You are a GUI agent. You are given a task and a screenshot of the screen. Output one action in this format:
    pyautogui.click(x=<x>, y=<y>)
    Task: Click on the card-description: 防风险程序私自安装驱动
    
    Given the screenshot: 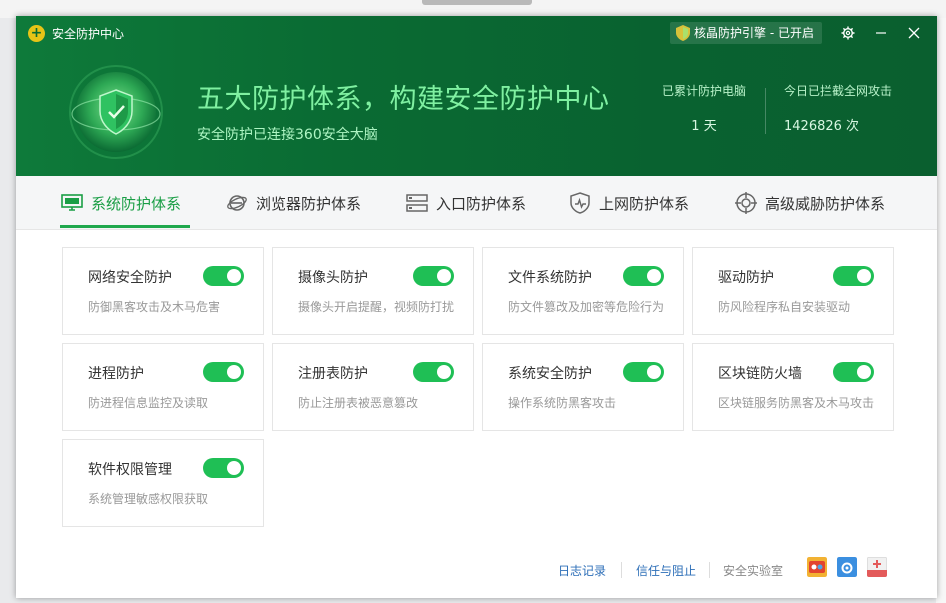 What is the action you would take?
    pyautogui.click(x=784, y=307)
    